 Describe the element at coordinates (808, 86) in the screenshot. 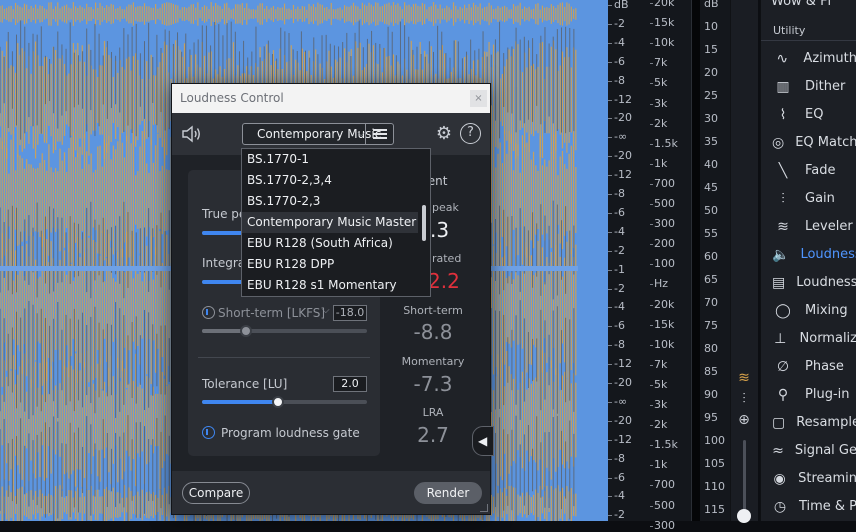

I see `module-item-dither: ▥ Dither` at that location.